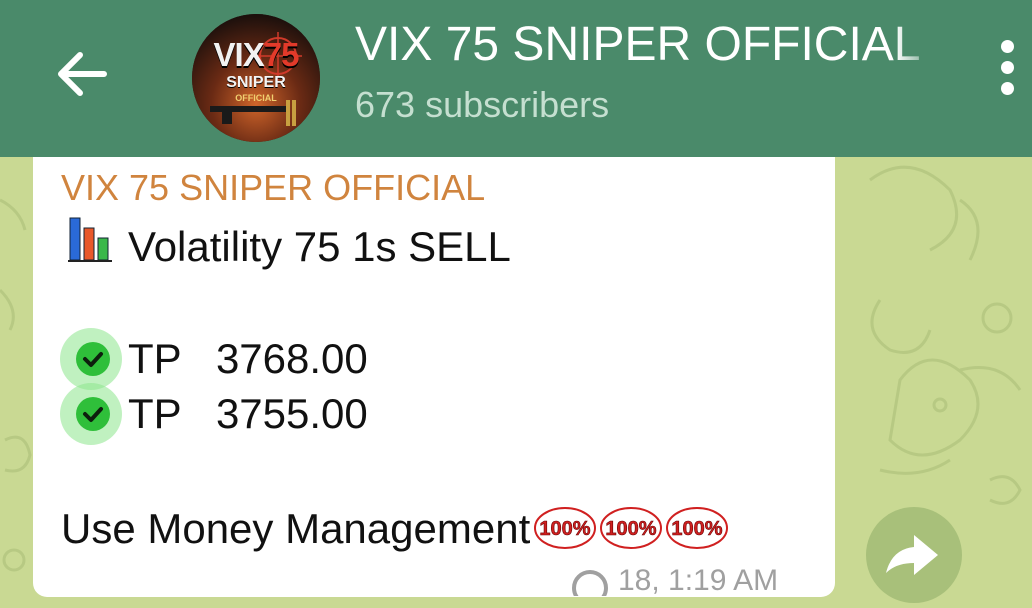 The image size is (1032, 608). Describe the element at coordinates (1007, 46) in the screenshot. I see `more-vertical-icon` at that location.